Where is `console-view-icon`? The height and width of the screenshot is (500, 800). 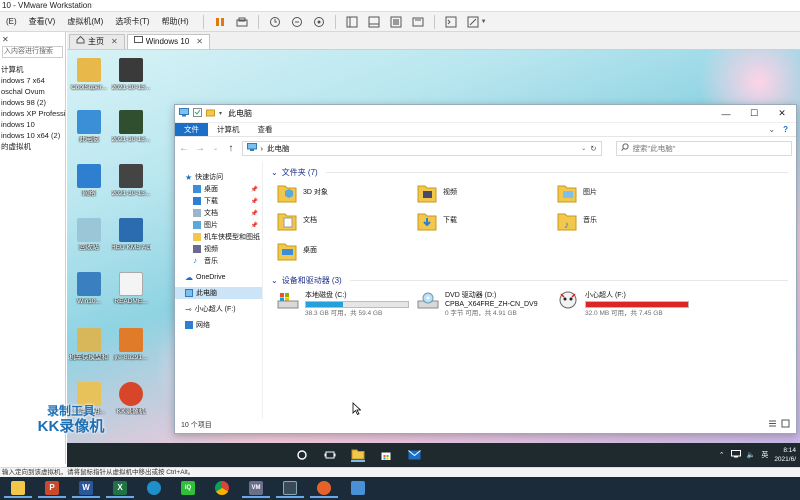 console-view-icon is located at coordinates (451, 22).